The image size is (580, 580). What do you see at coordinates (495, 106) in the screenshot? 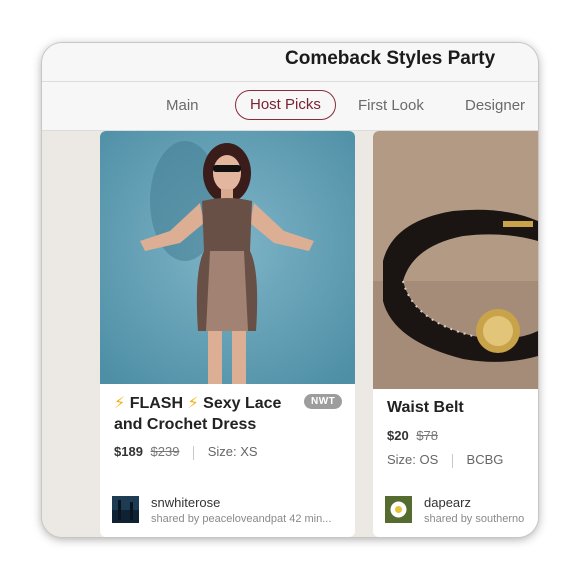
I see `tab-designer: Designer` at bounding box center [495, 106].